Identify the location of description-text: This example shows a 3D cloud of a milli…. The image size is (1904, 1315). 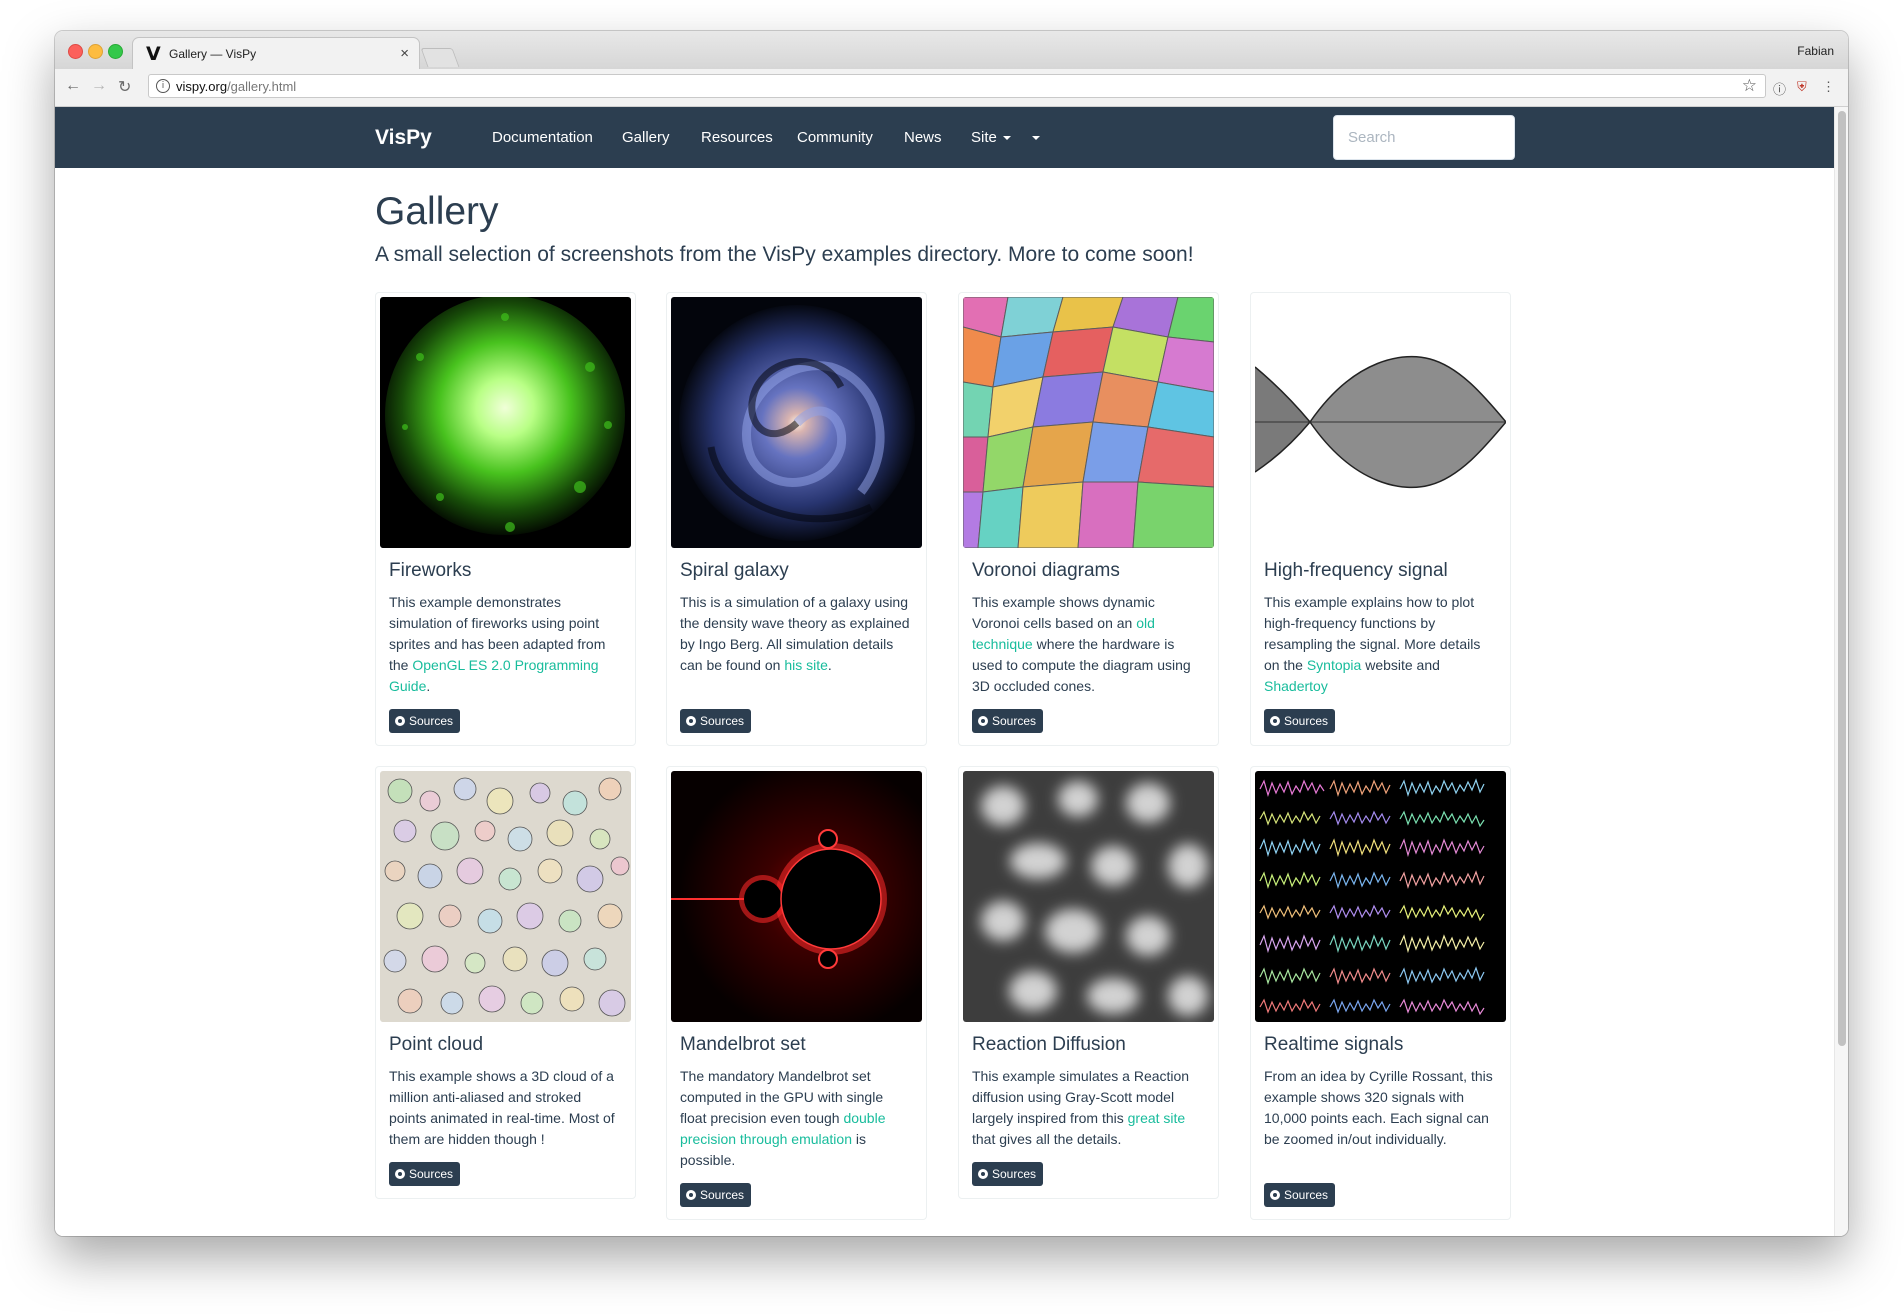
(502, 1107).